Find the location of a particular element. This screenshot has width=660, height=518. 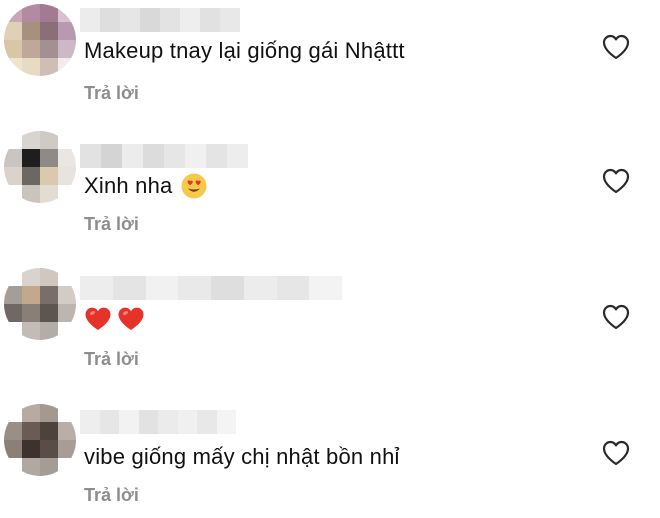

comment-text: vibe giống mấy chị nhật bồn nhỉ is located at coordinates (242, 457).